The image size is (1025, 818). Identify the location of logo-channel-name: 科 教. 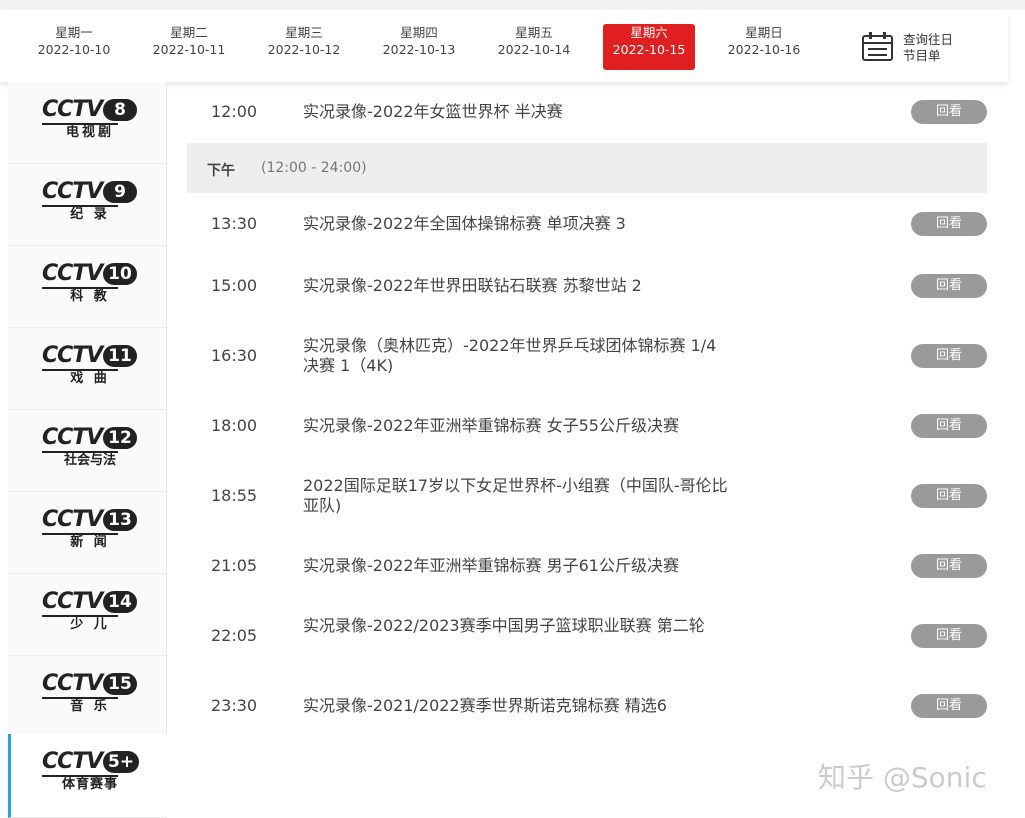
(90, 296).